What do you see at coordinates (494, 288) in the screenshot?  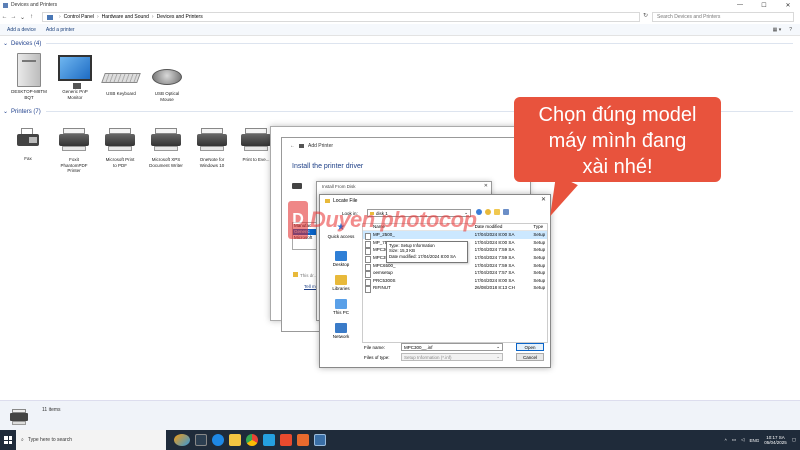 I see `file-date: 26/08/2018 8:13 CH` at bounding box center [494, 288].